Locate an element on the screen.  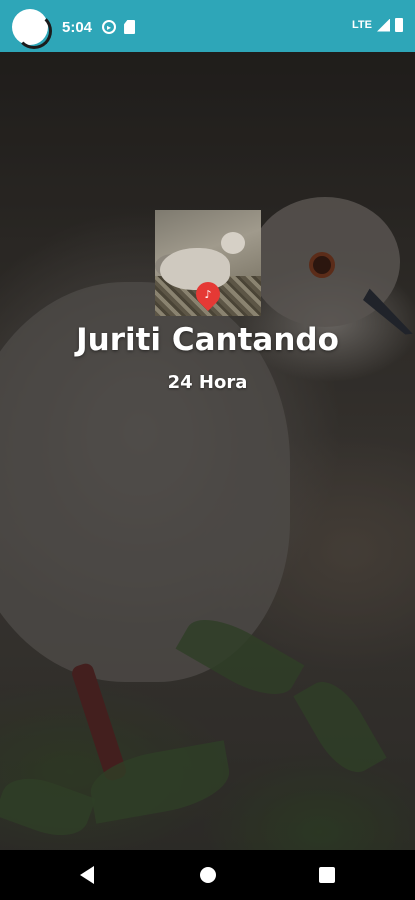
recents-icon is located at coordinates (327, 875).